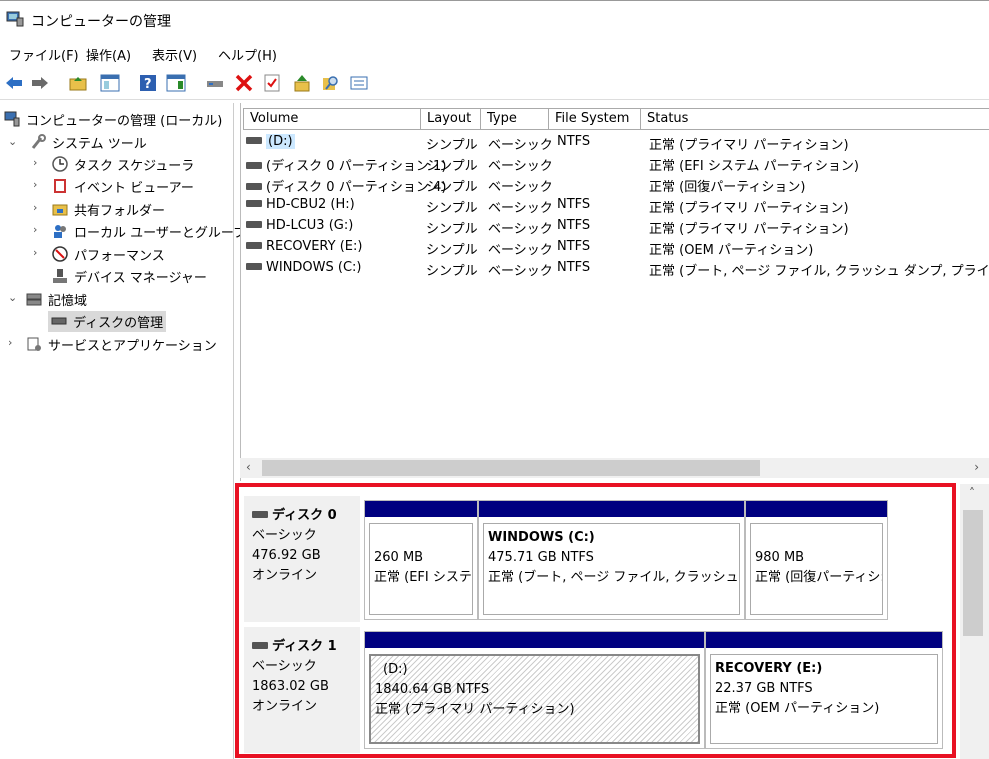 Image resolution: width=989 pixels, height=759 pixels. What do you see at coordinates (972, 493) in the screenshot?
I see `scroll-up-icon: ˄` at bounding box center [972, 493].